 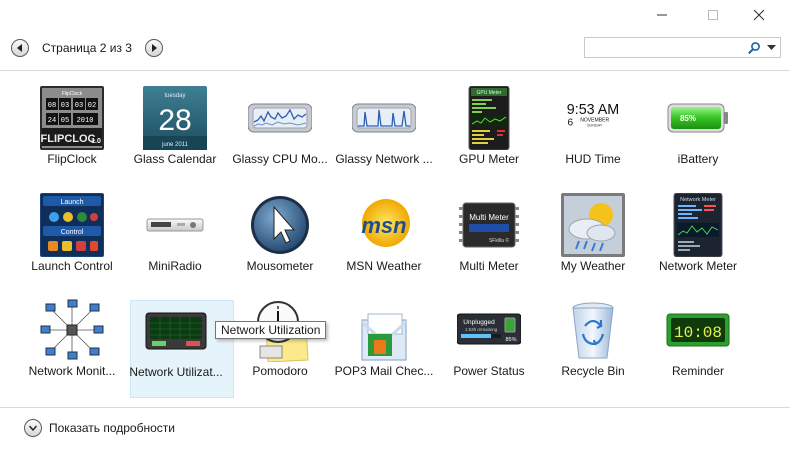 What do you see at coordinates (72, 225) in the screenshot?
I see `launch-control-icon: Launch Control` at bounding box center [72, 225].